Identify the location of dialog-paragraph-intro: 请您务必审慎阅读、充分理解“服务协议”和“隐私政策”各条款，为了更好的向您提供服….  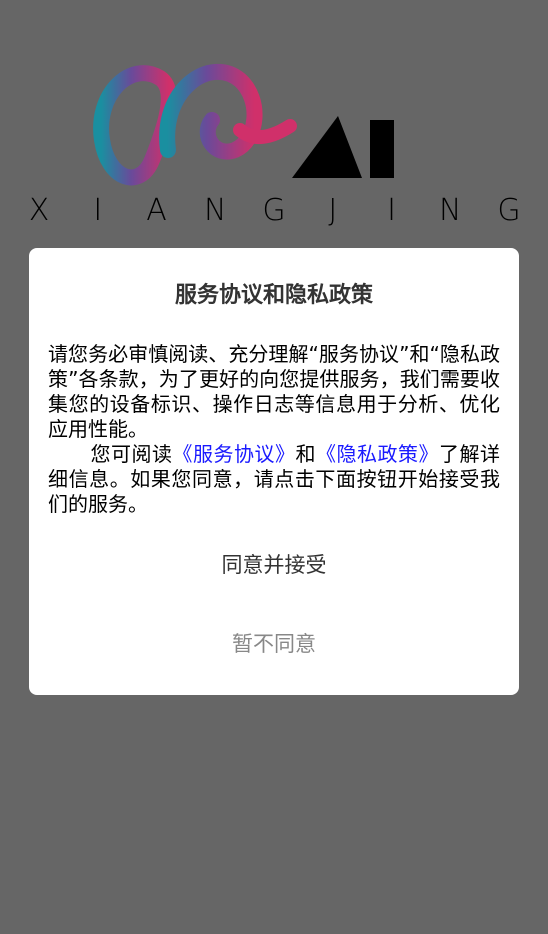
(274, 391).